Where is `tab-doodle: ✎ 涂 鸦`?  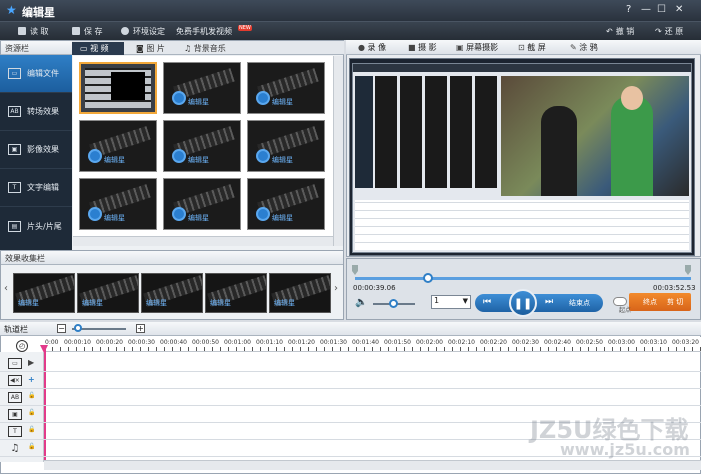 tab-doodle: ✎ 涂 鸦 is located at coordinates (584, 47).